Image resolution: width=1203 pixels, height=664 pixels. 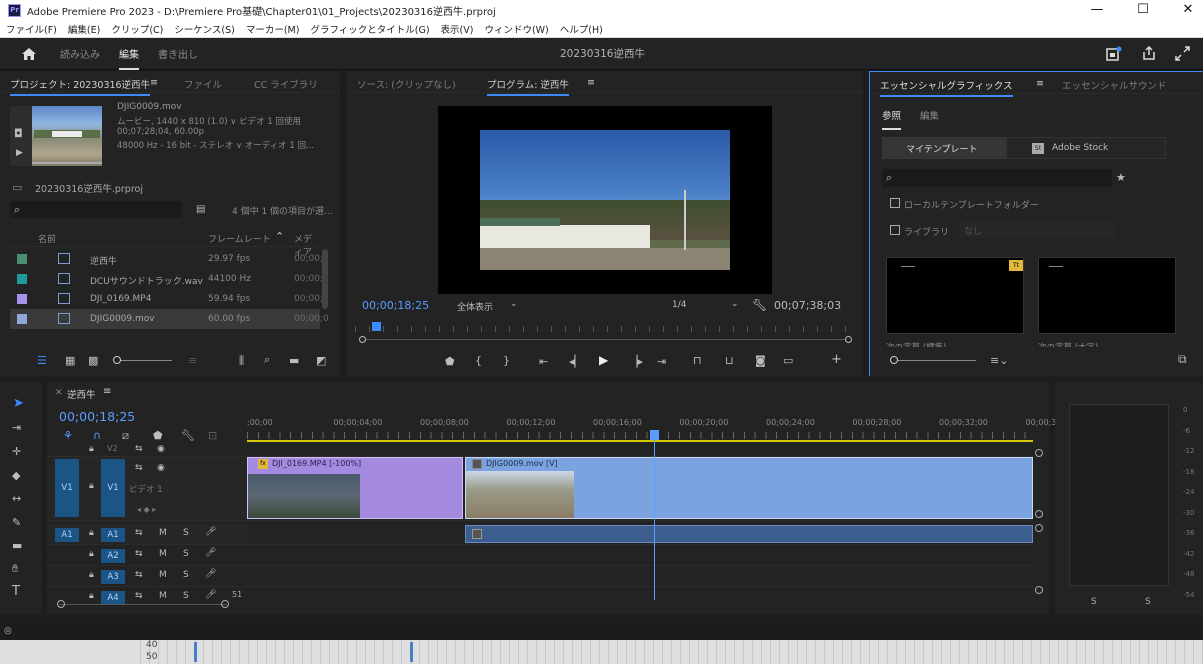 What do you see at coordinates (161, 468) in the screenshot?
I see `eye-icon: ◉` at bounding box center [161, 468].